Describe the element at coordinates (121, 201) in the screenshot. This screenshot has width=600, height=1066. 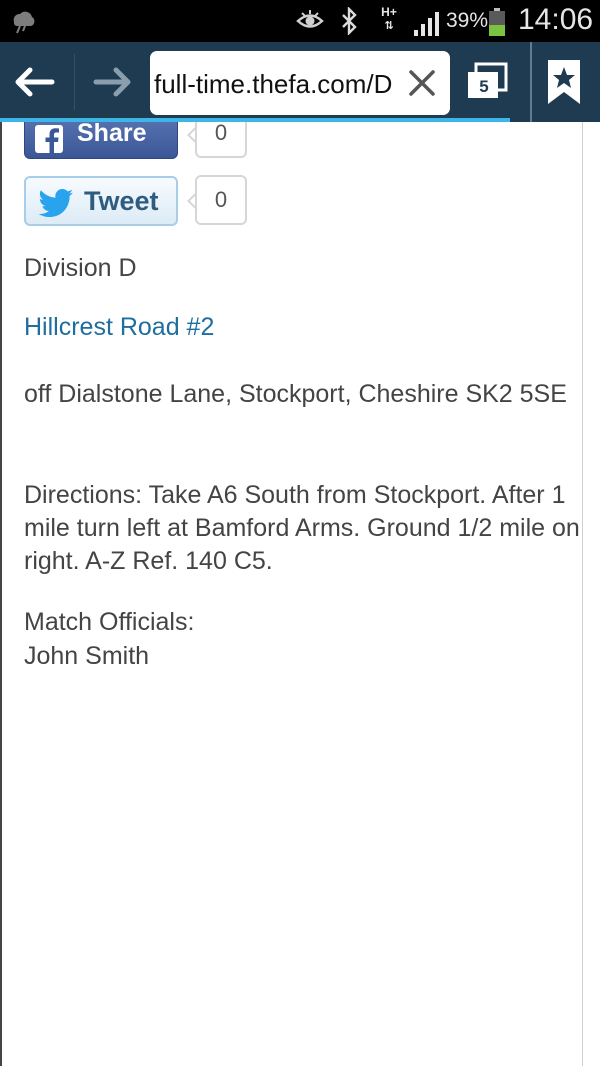
I see `tweet-label: Tweet` at that location.